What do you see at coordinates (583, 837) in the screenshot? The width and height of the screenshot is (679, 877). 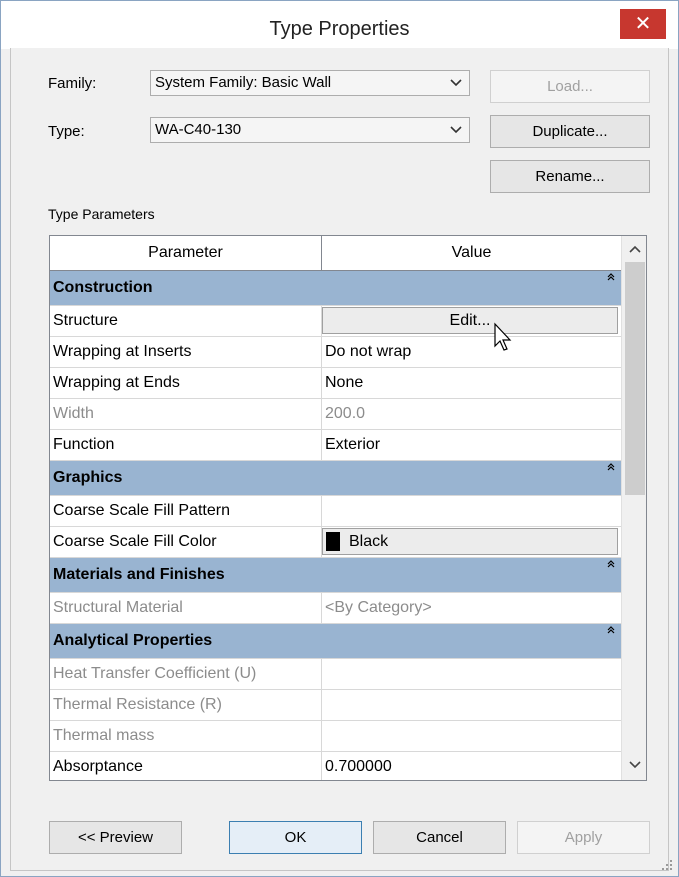 I see `apply-button: Apply` at bounding box center [583, 837].